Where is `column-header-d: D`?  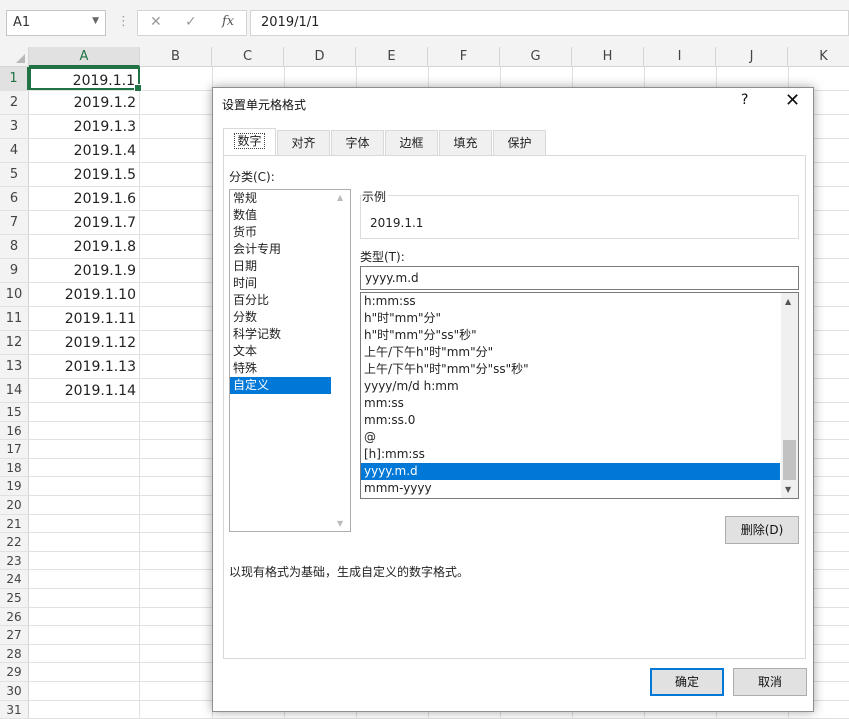 column-header-d: D is located at coordinates (320, 57).